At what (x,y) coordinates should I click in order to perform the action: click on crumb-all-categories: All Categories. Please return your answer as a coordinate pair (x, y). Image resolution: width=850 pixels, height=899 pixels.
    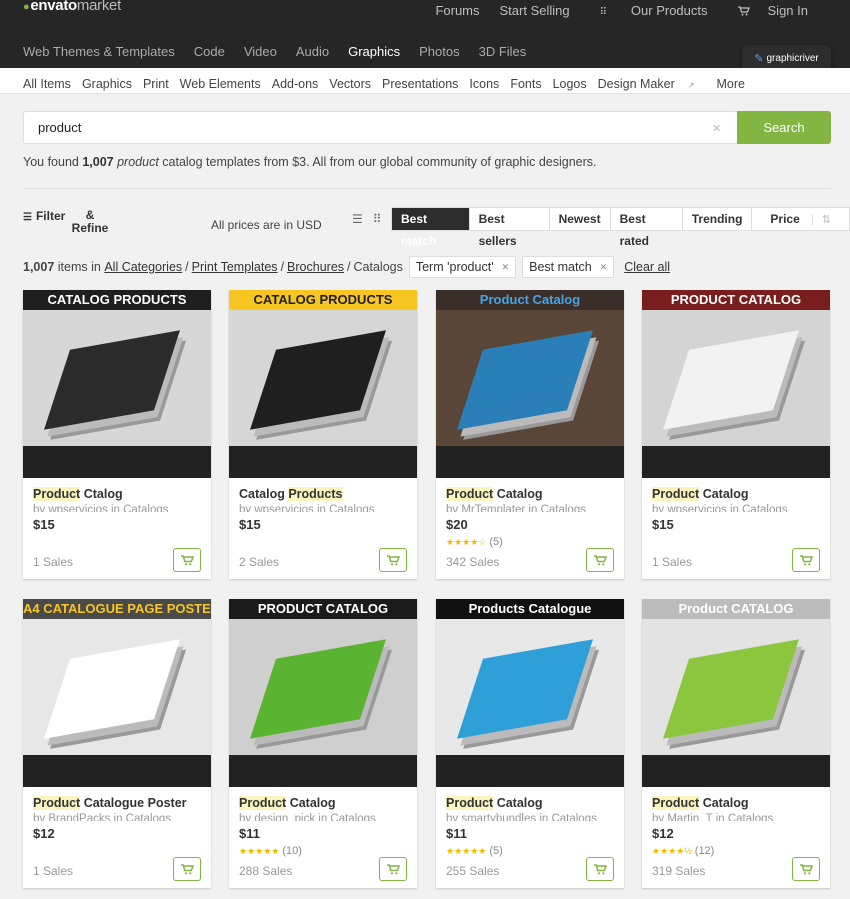
    Looking at the image, I should click on (143, 267).